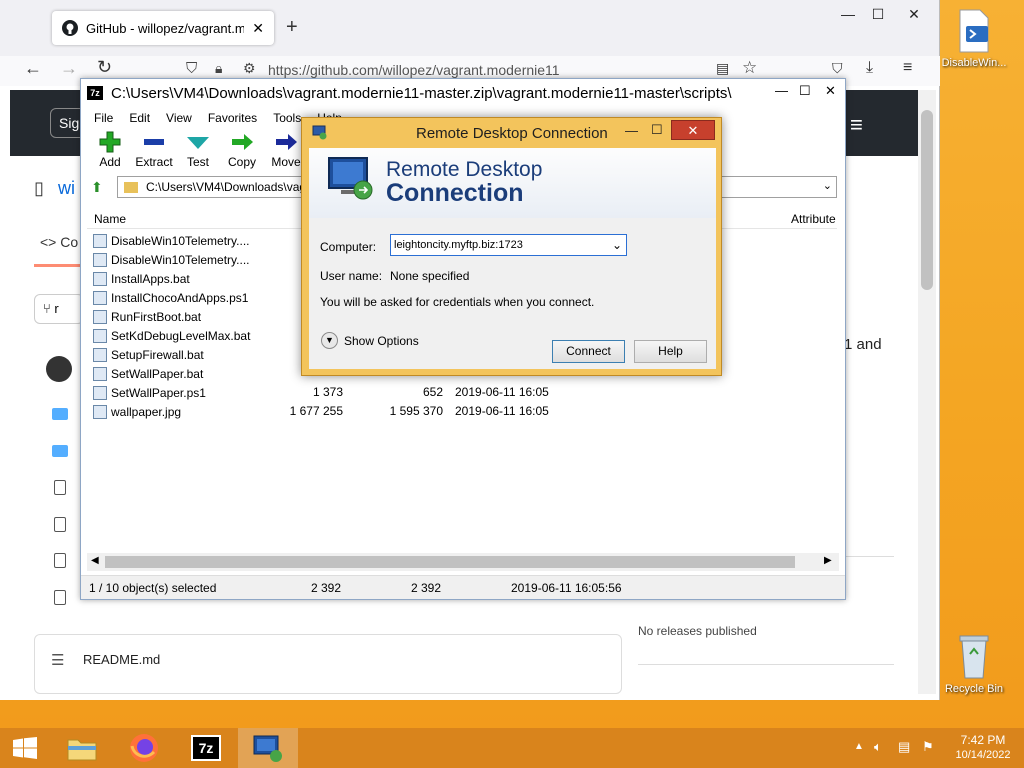 The image size is (1024, 768). Describe the element at coordinates (59, 309) in the screenshot. I see `branch-button: ⑂ r` at that location.